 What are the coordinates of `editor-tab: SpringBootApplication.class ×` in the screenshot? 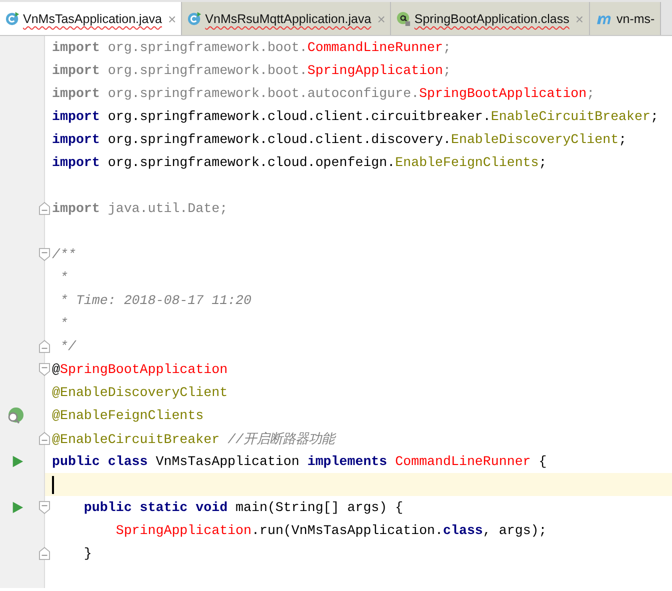 It's located at (490, 18).